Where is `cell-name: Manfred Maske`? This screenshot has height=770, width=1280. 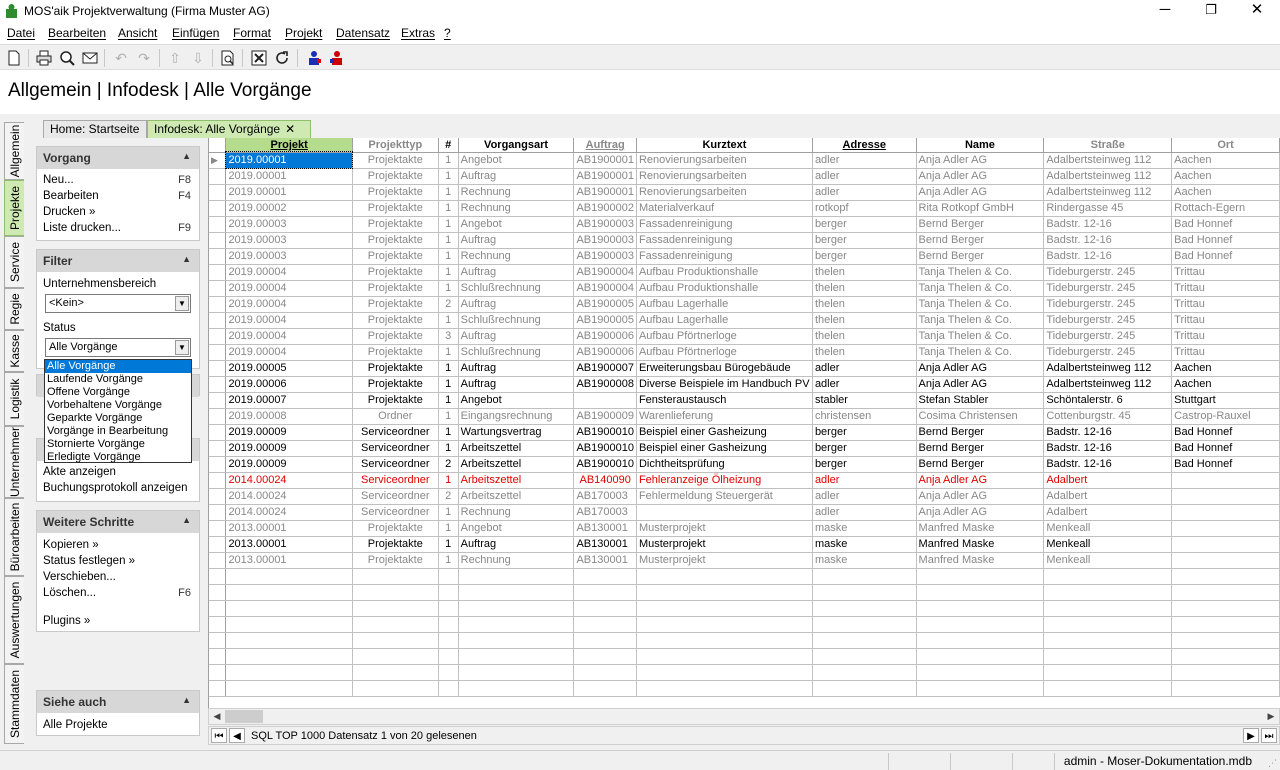 cell-name: Manfred Maske is located at coordinates (980, 528).